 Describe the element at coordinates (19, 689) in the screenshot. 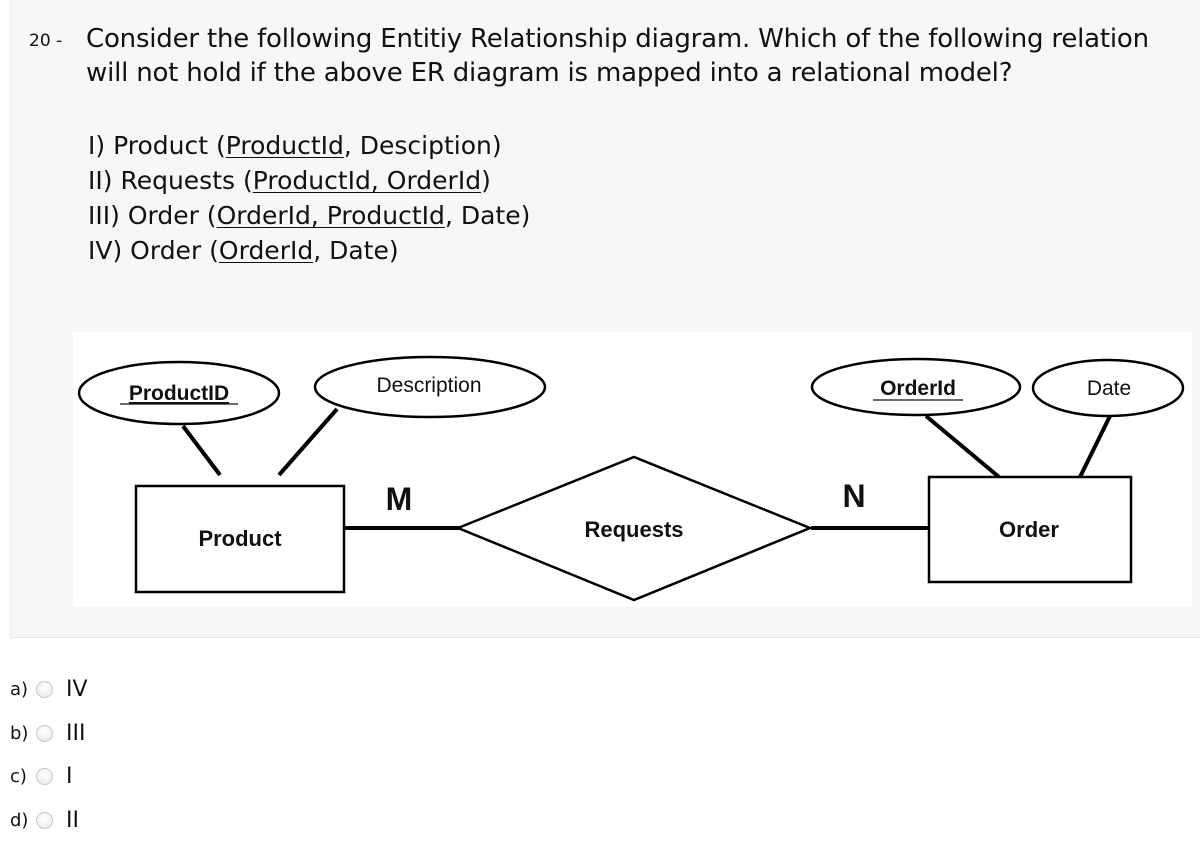

I see `option-letter: a)` at that location.